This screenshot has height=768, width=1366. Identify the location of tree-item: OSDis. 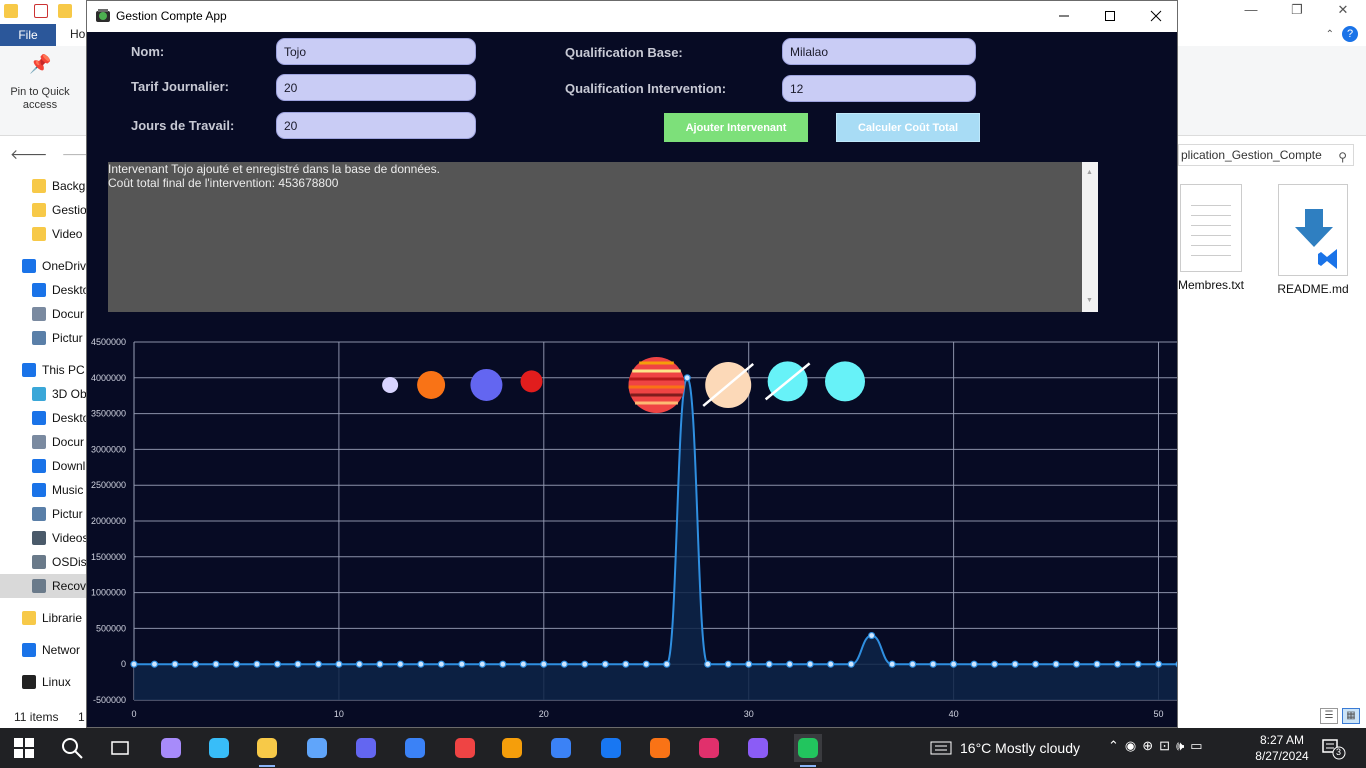
(43, 562).